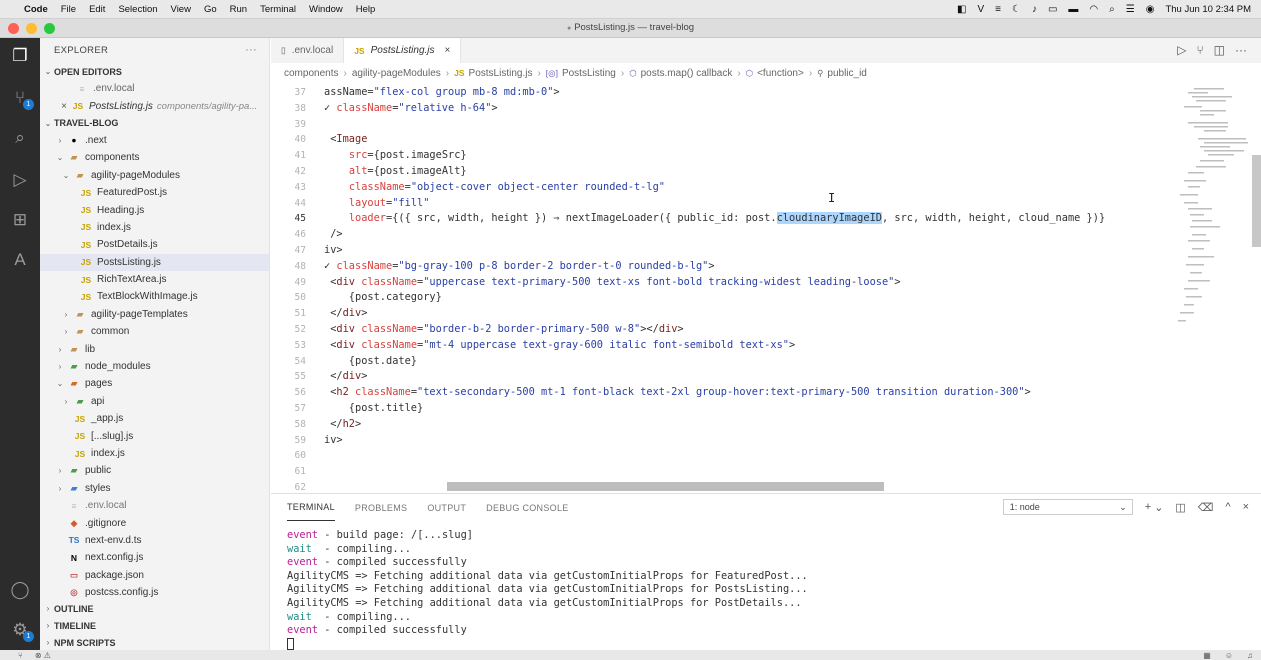 Image resolution: width=1261 pixels, height=660 pixels. I want to click on timeline-section: › TIMELINE, so click(154, 625).